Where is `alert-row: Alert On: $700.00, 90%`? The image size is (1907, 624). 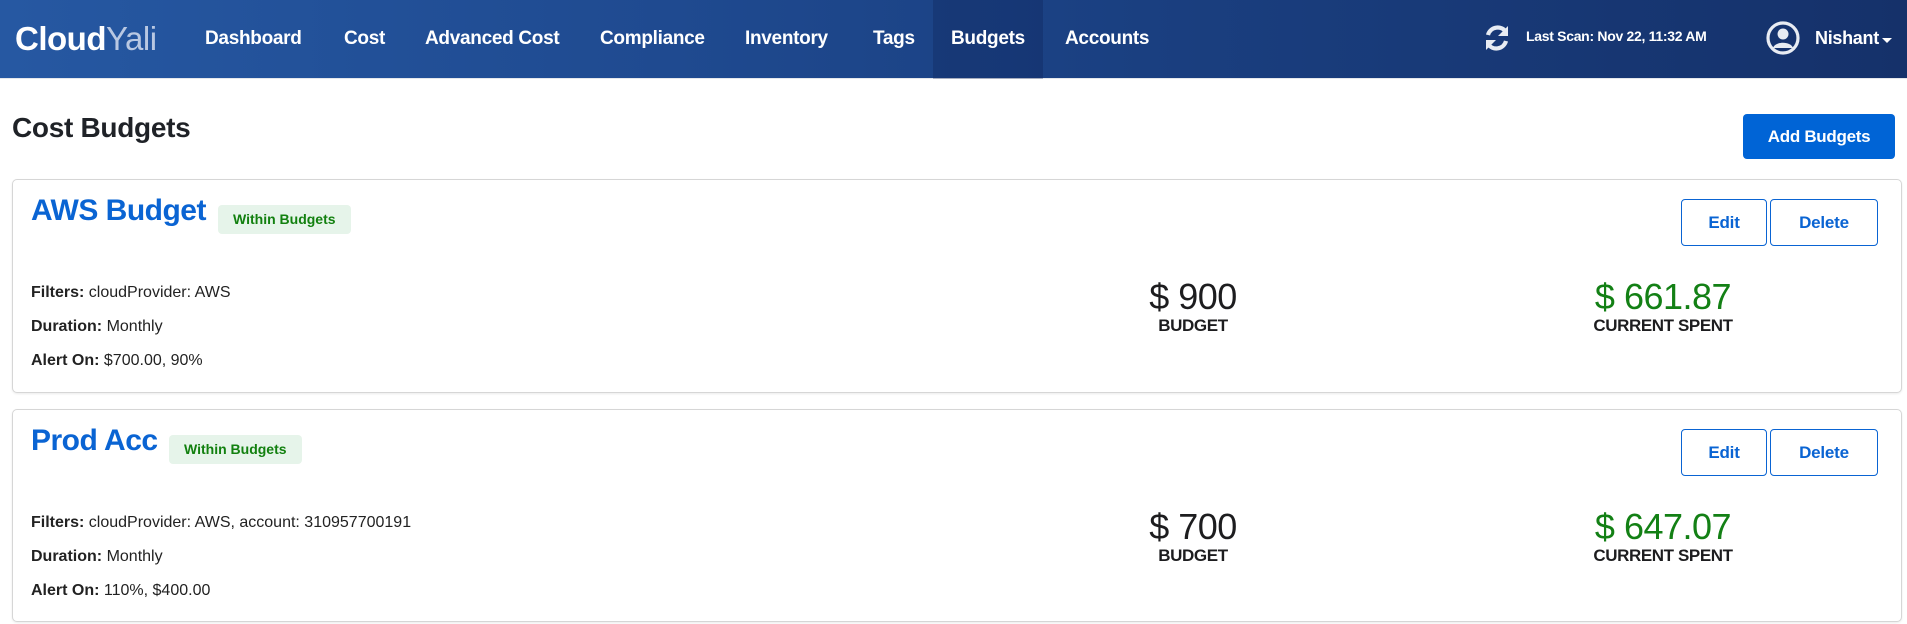 alert-row: Alert On: $700.00, 90% is located at coordinates (130, 367).